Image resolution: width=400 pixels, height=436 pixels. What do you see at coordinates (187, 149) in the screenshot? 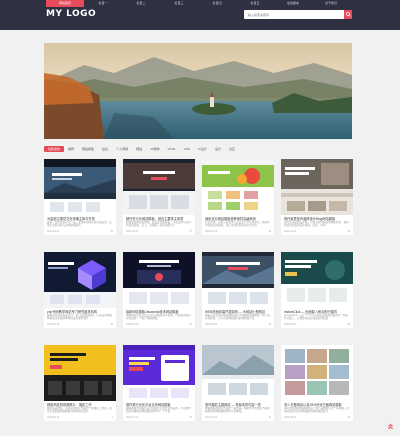
I see `tab-css: CSS` at bounding box center [187, 149].